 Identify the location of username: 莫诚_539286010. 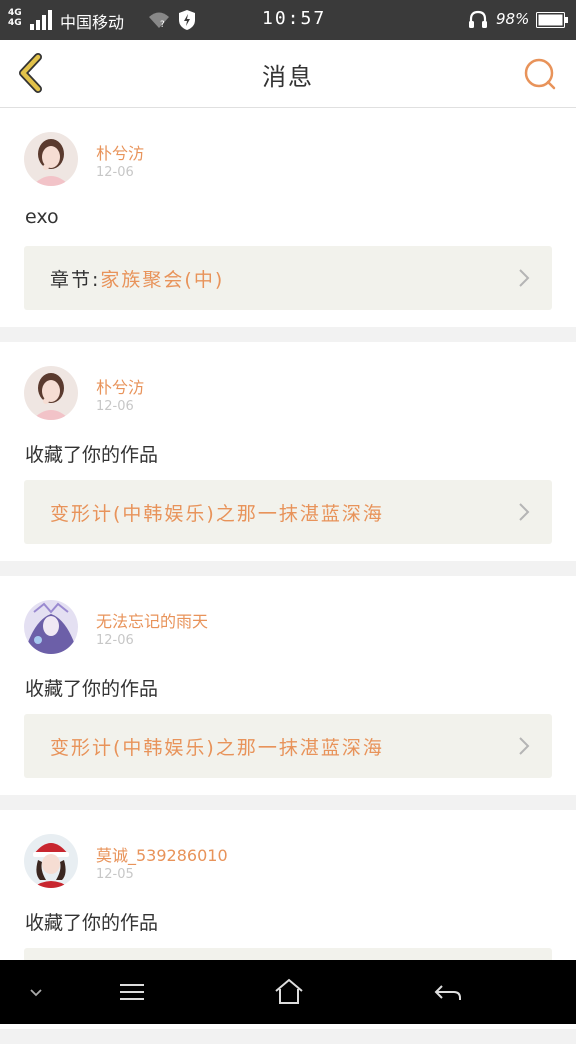
(162, 854).